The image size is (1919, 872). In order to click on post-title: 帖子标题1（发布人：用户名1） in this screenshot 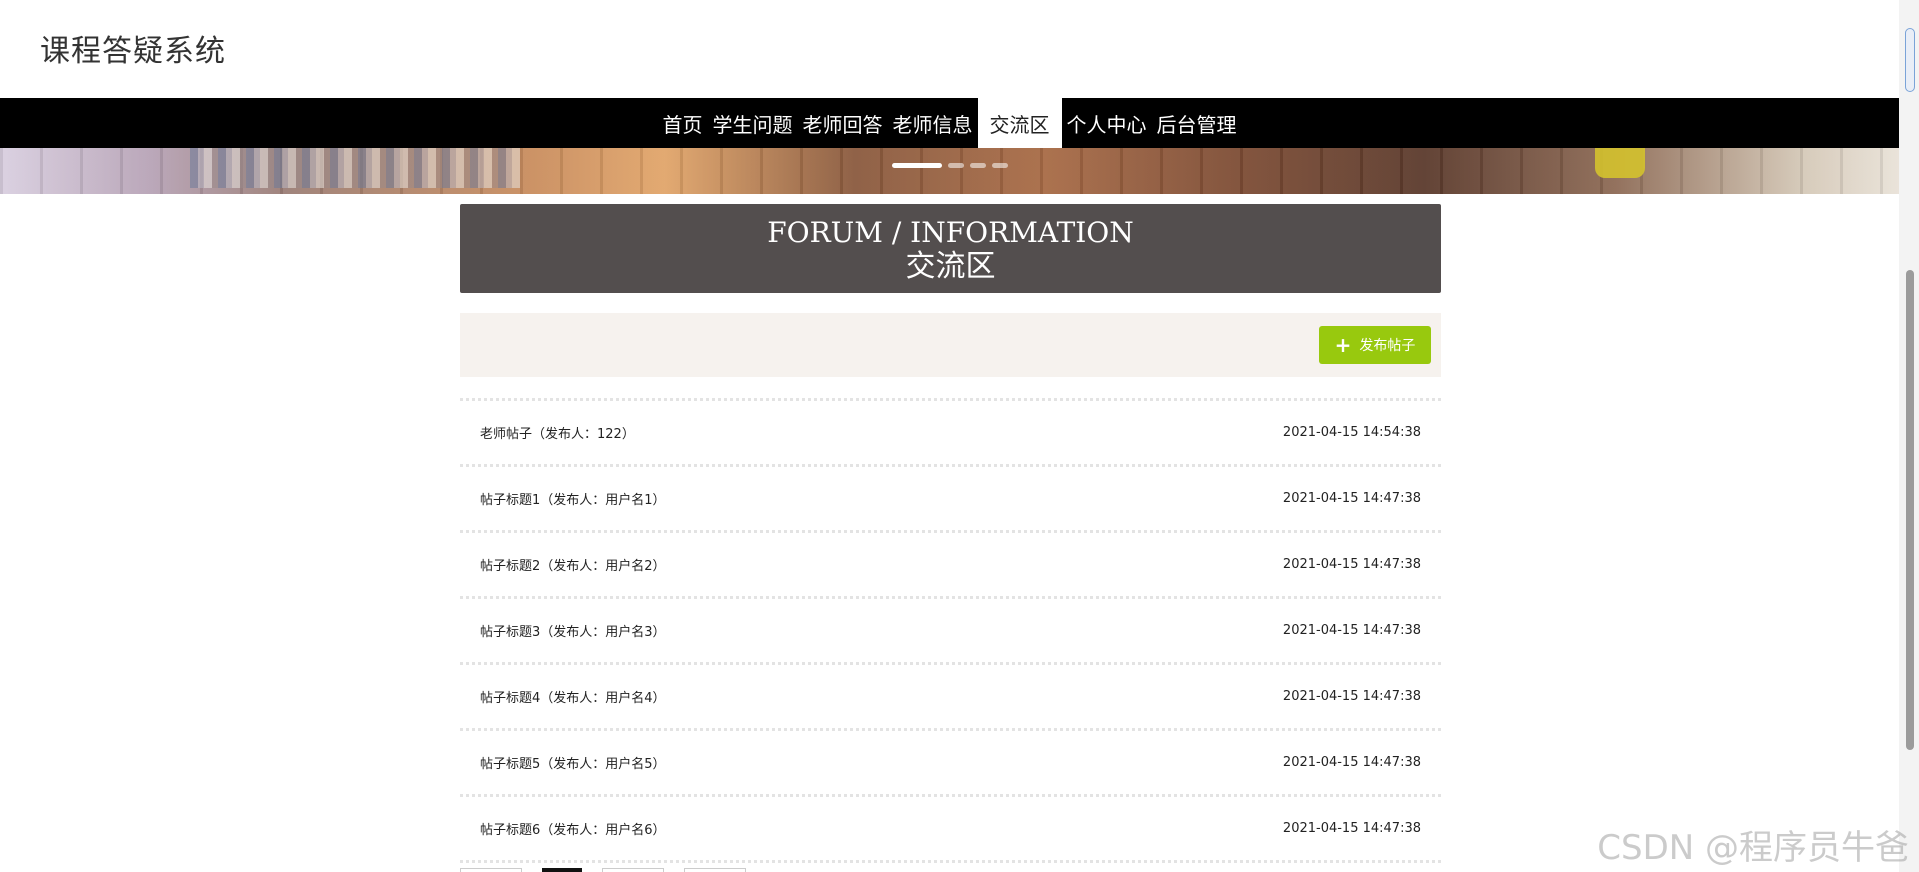, I will do `click(573, 498)`.